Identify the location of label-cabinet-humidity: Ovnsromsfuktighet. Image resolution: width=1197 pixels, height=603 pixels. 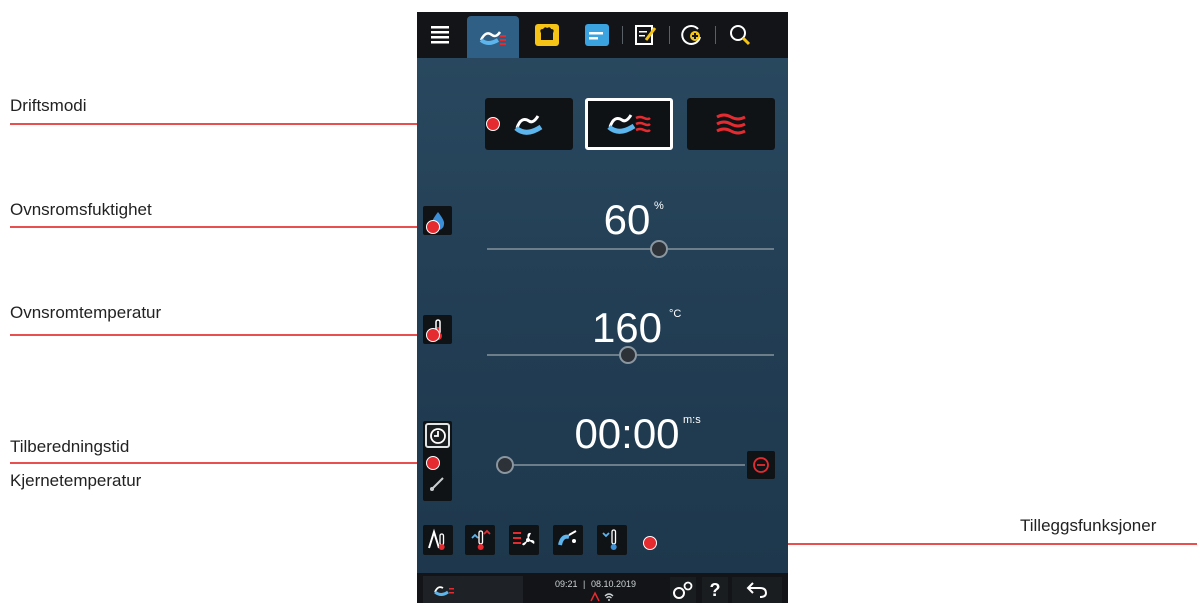
(81, 209).